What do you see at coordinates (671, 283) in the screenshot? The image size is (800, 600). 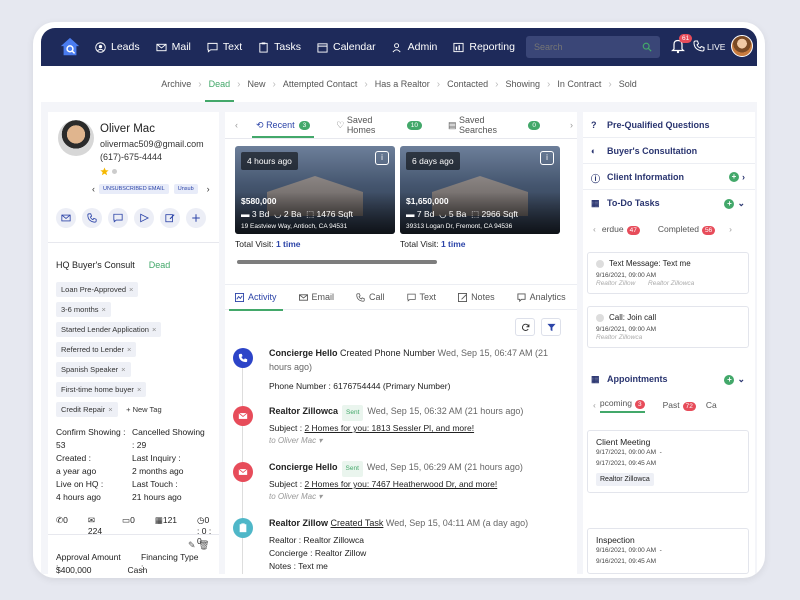 I see `task-owner: Realtor Zillowca` at bounding box center [671, 283].